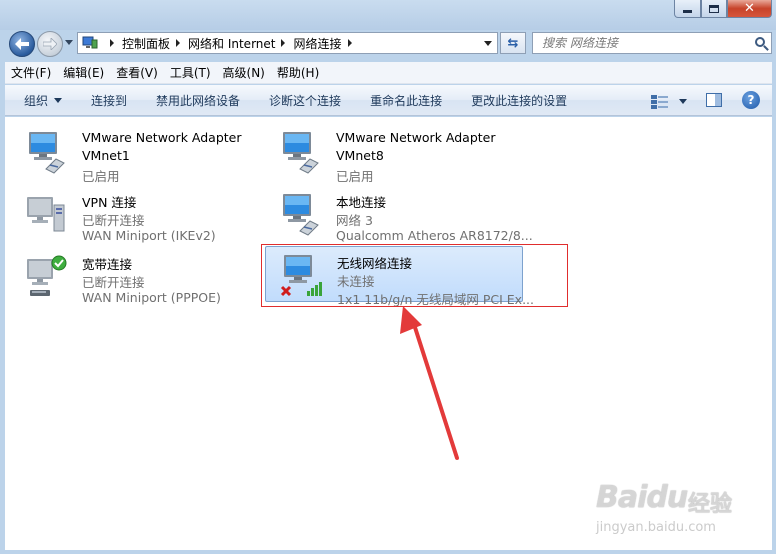 This screenshot has width=776, height=554. I want to click on preview-pane-icon, so click(714, 100).